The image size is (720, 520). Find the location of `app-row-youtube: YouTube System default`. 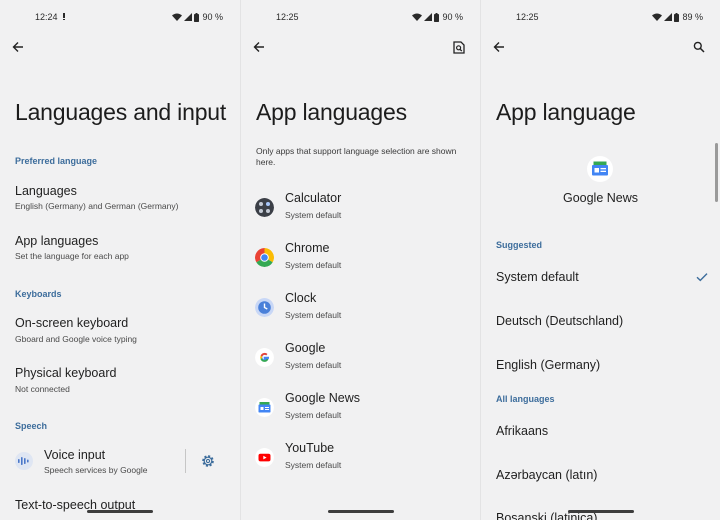

app-row-youtube: YouTube System default is located at coordinates (360, 461).